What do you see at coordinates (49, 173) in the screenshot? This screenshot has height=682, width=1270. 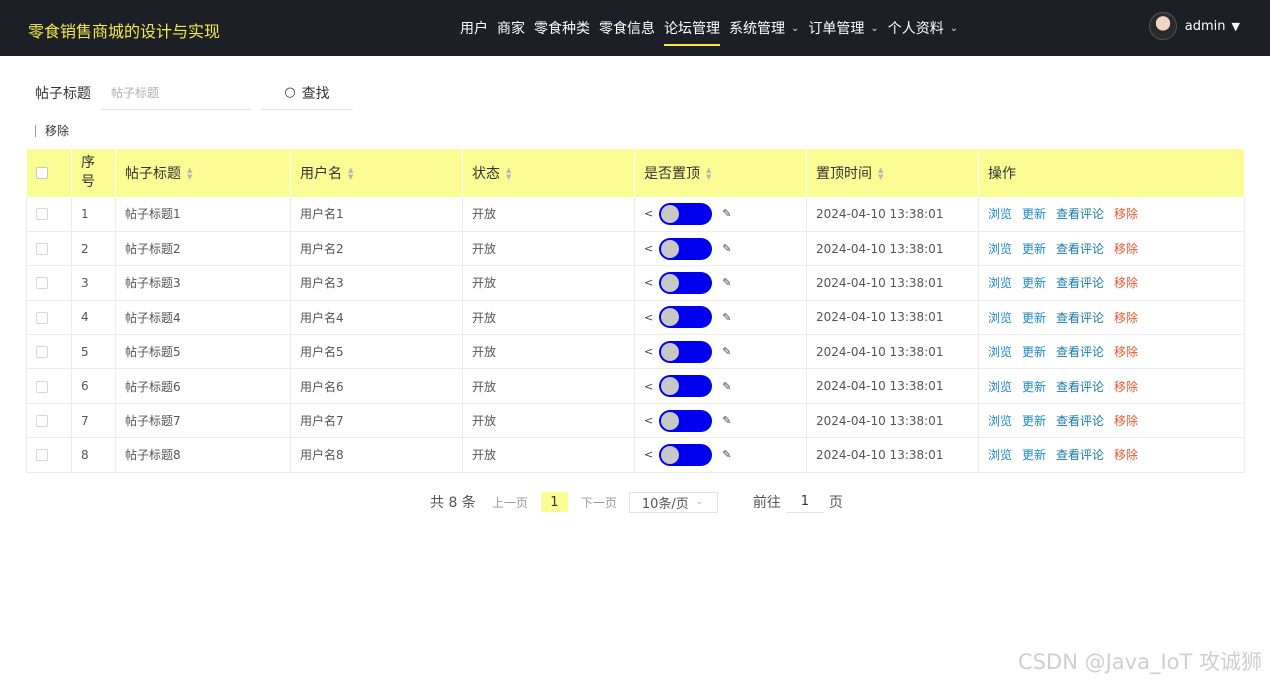 I see `header-select-all` at bounding box center [49, 173].